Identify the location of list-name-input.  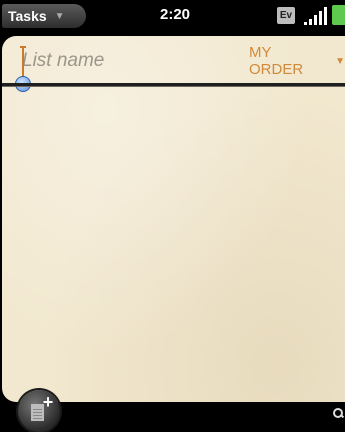
(122, 61).